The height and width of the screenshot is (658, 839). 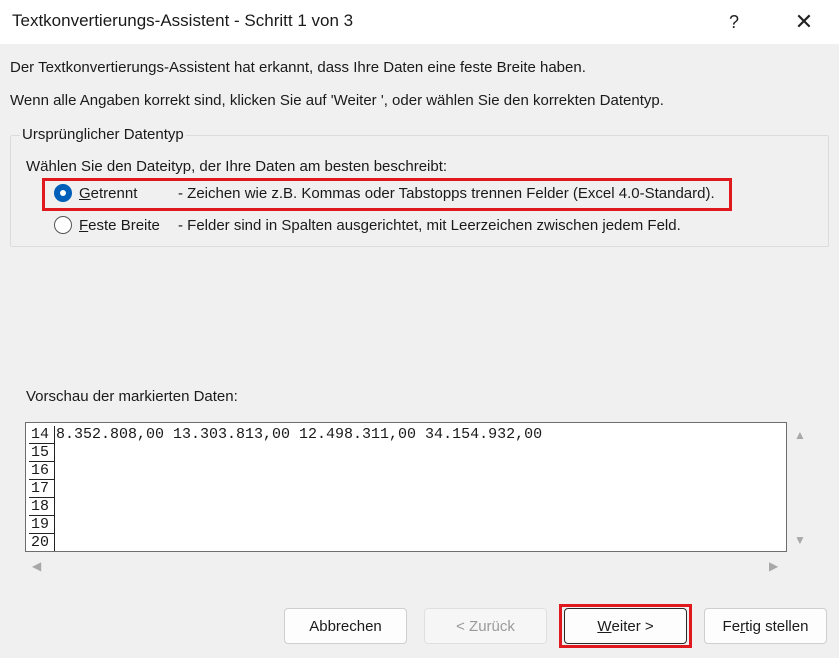 What do you see at coordinates (625, 626) in the screenshot?
I see `highlight-box-next` at bounding box center [625, 626].